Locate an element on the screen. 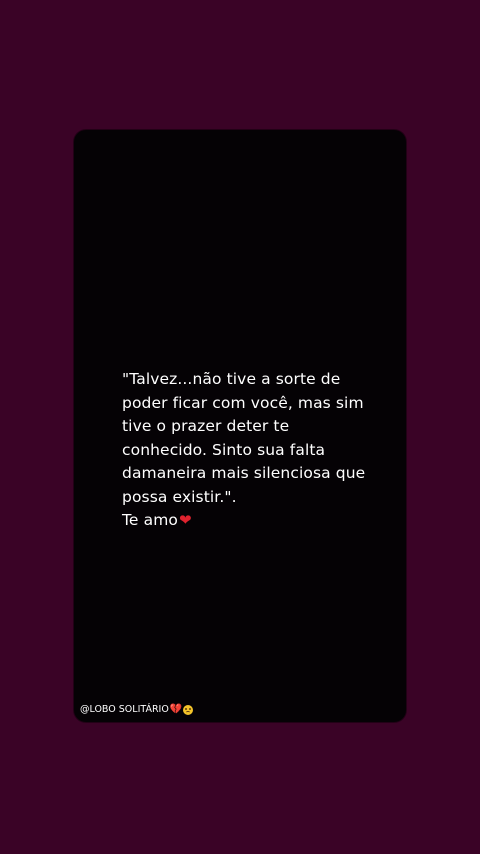 The width and height of the screenshot is (480, 854). signoff-text: Te amo is located at coordinates (150, 520).